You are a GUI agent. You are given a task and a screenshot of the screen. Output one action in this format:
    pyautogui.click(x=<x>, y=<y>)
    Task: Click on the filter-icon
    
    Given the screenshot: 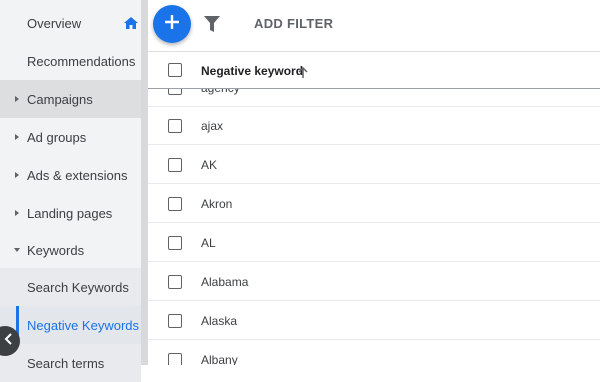 What is the action you would take?
    pyautogui.click(x=212, y=26)
    